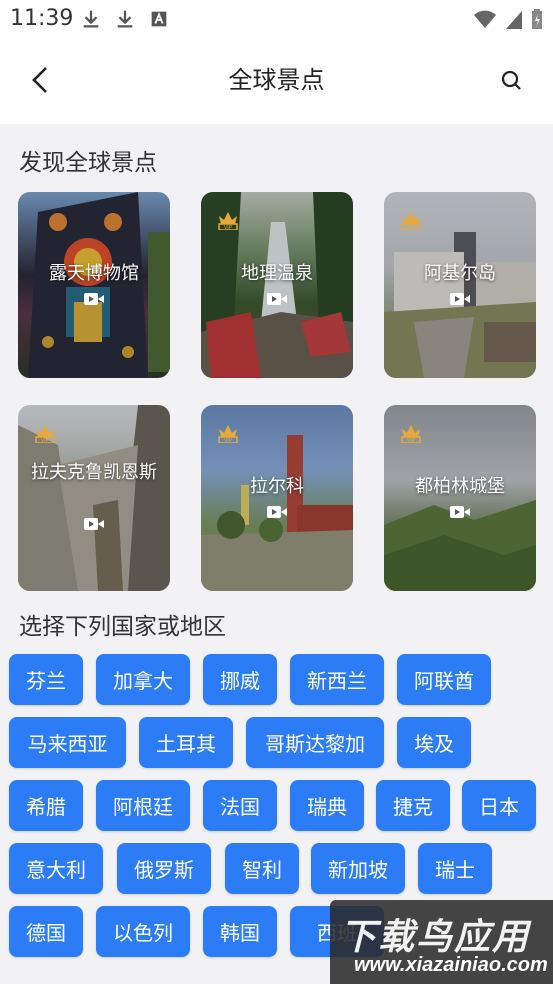  Describe the element at coordinates (444, 679) in the screenshot. I see `country-chip: 阿联酋` at that location.